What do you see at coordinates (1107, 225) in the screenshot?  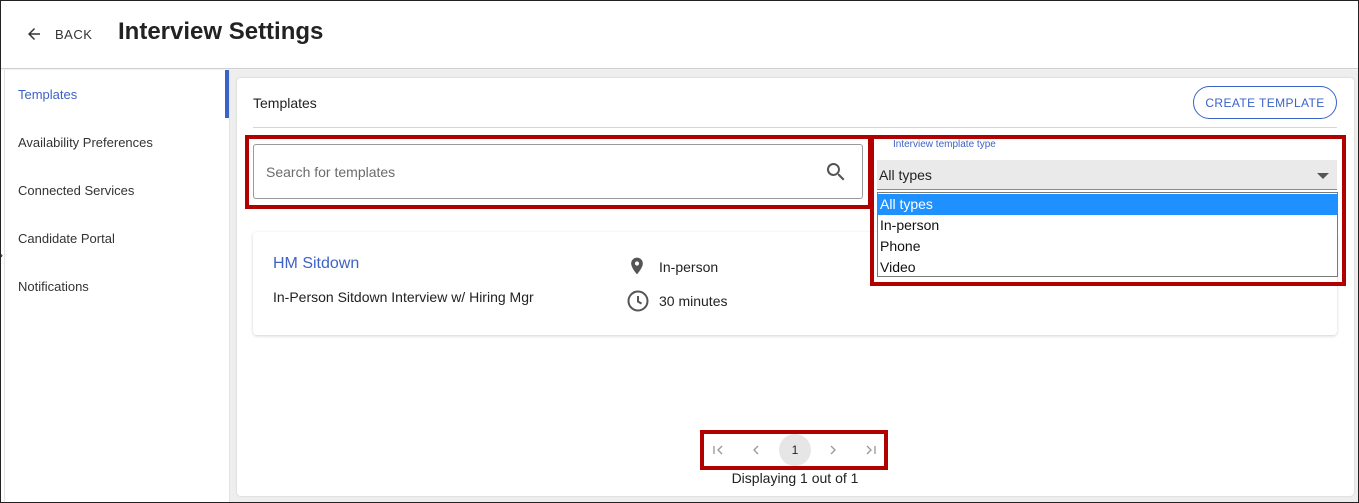 I see `option-in-person: In-person` at bounding box center [1107, 225].